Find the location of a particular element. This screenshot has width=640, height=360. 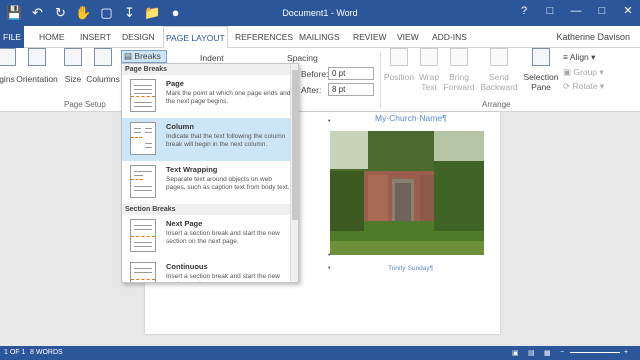

send-backward-icon is located at coordinates (499, 57).